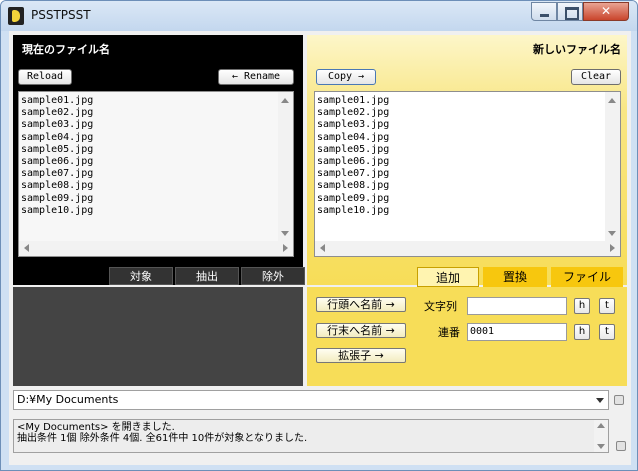 Image resolution: width=638 pixels, height=471 pixels. I want to click on new-files-header: 新しいファイル名, so click(577, 49).